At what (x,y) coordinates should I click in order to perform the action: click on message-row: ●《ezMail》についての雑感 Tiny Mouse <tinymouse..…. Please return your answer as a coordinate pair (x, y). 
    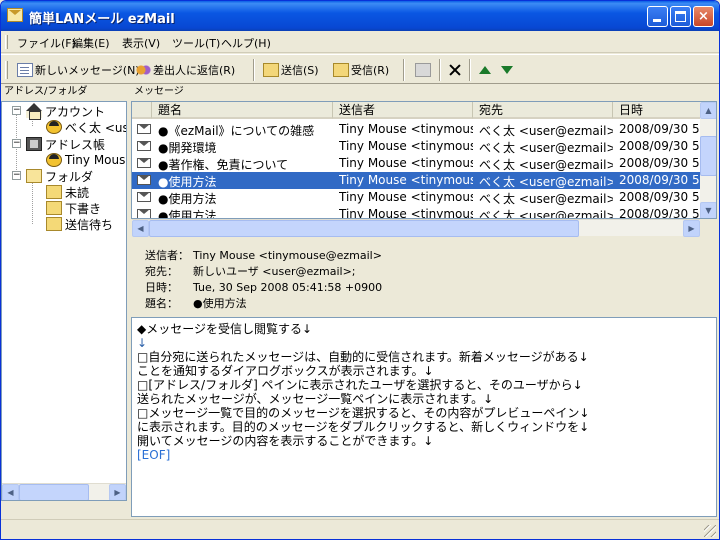
    Looking at the image, I should click on (416, 129).